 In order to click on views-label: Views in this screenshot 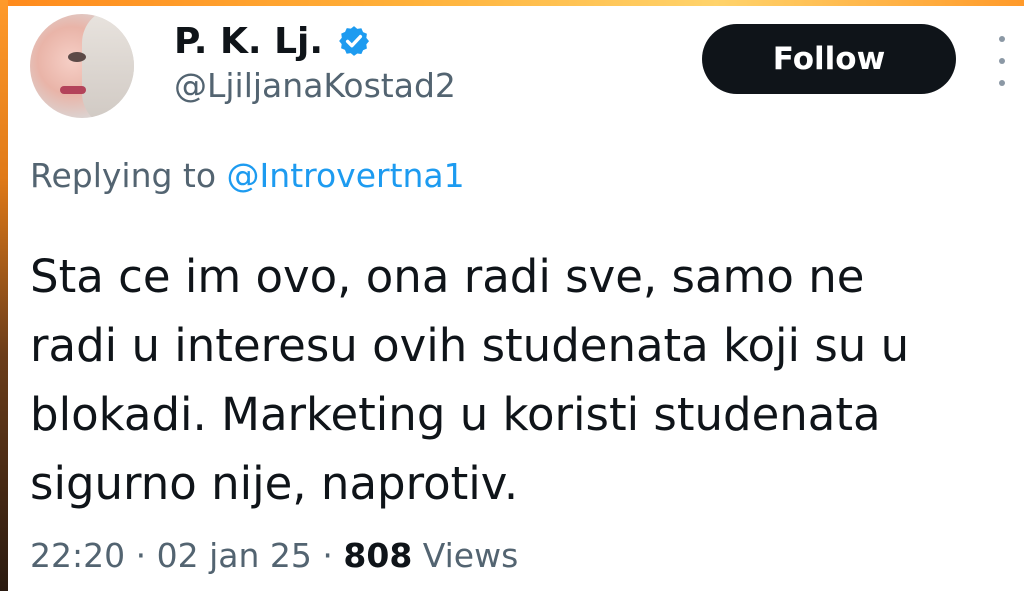, I will do `click(470, 555)`.